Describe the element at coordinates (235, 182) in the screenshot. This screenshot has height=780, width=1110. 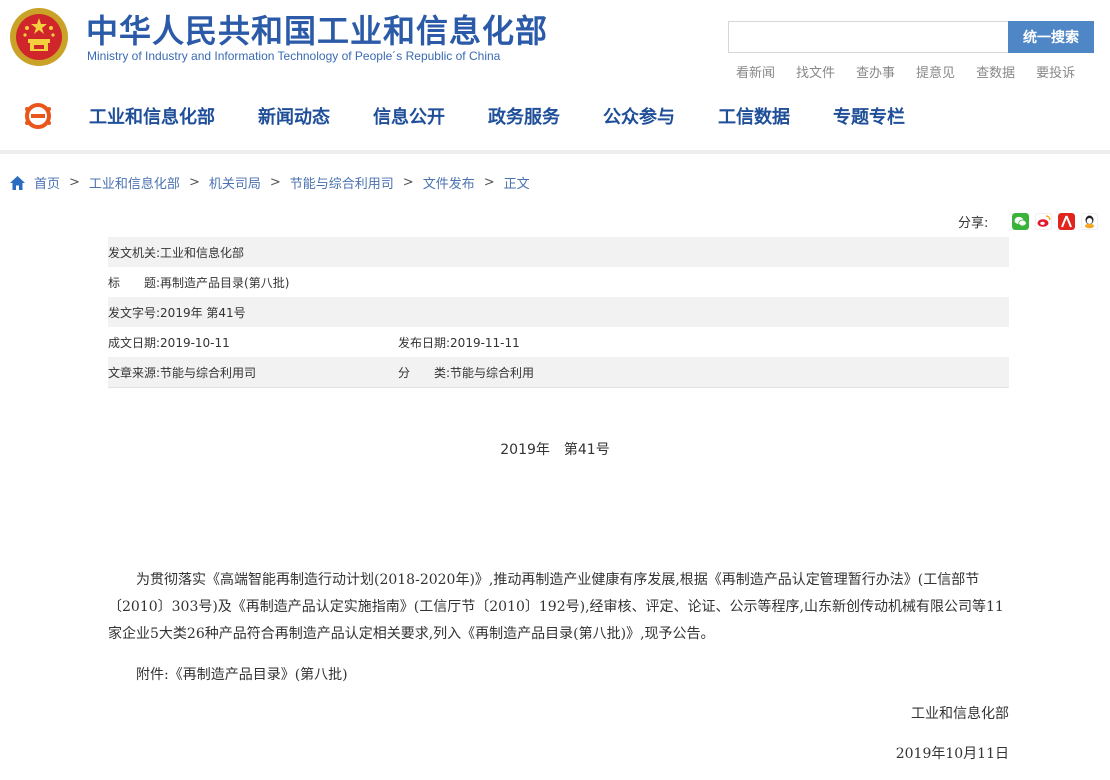
I see `breadcrumb-departments: 机关司局` at that location.